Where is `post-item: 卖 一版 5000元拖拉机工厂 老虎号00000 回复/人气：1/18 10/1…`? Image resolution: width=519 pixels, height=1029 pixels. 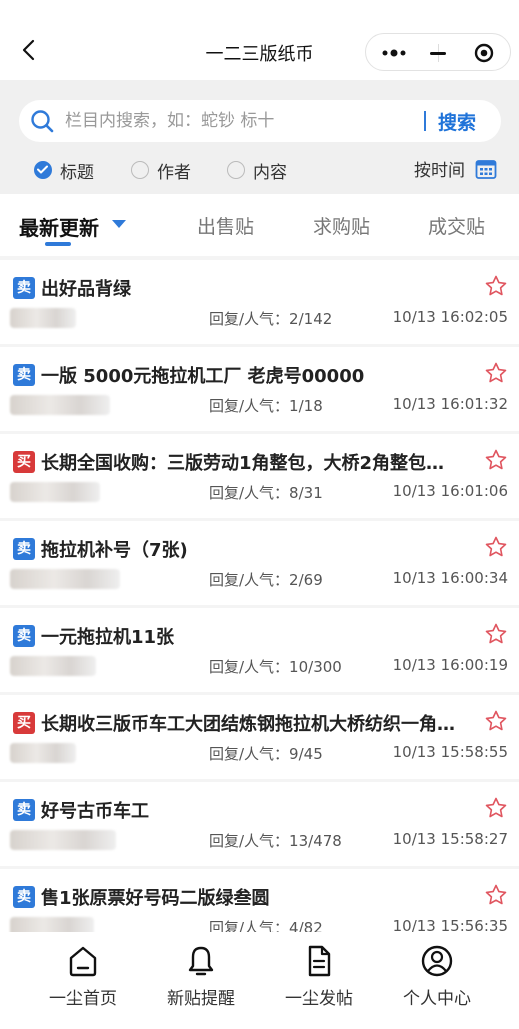 post-item: 卖 一版 5000元拖拉机工厂 老虎号00000 回复/人气：1/18 10/1… is located at coordinates (259, 389).